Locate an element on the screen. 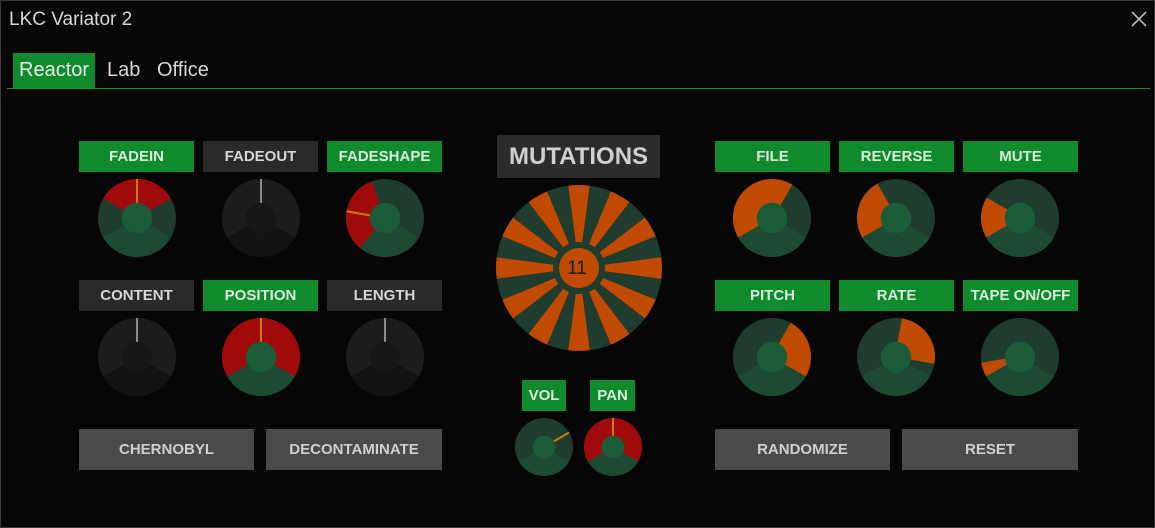 This screenshot has width=1155, height=528. pan-knob is located at coordinates (613, 447).